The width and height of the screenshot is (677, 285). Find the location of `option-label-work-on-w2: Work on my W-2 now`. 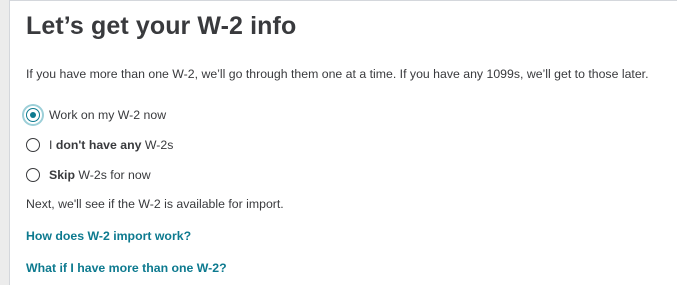

option-label-work-on-w2: Work on my W-2 now is located at coordinates (108, 115).